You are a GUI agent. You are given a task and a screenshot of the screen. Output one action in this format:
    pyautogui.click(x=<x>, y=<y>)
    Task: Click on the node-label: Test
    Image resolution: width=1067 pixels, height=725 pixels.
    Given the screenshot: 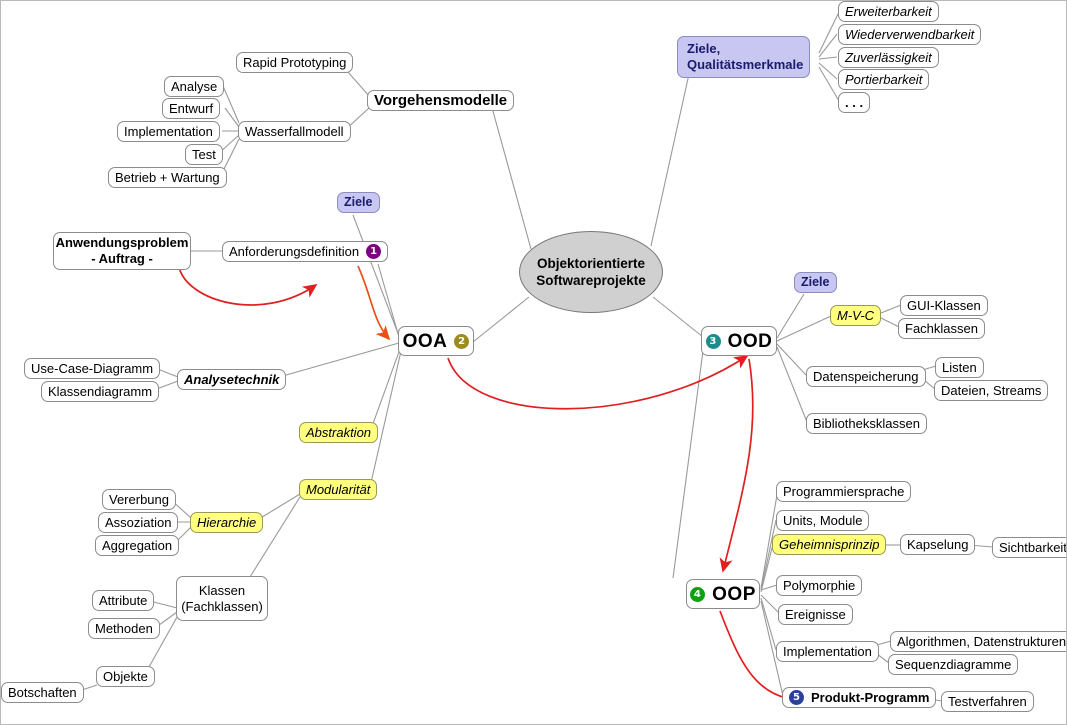 What is the action you would take?
    pyautogui.click(x=204, y=154)
    